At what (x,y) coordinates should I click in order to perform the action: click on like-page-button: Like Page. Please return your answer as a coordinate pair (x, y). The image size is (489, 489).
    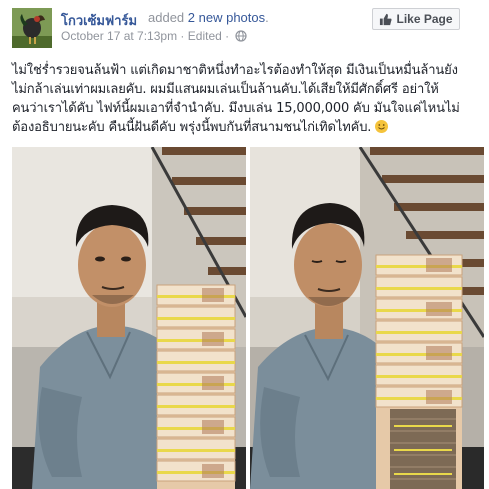
    Looking at the image, I should click on (416, 19).